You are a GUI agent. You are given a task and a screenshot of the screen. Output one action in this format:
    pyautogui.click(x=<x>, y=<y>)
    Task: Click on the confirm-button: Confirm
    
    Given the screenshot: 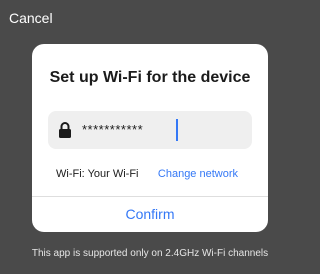 What is the action you would take?
    pyautogui.click(x=150, y=214)
    